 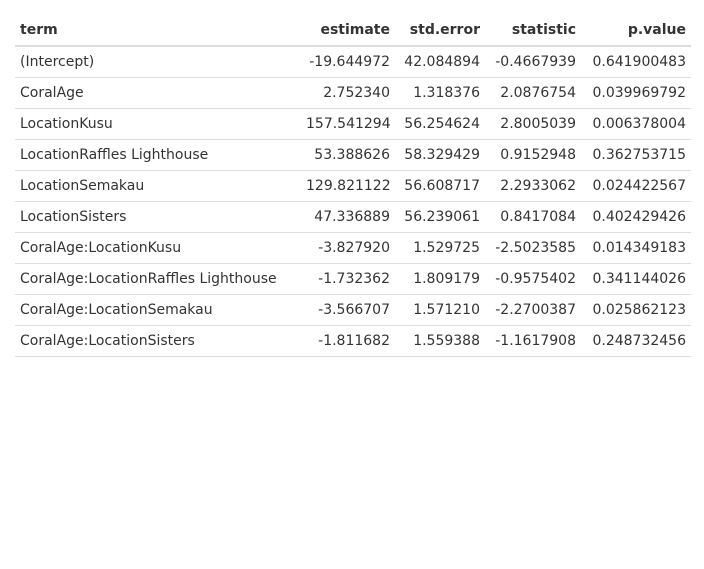 I want to click on cell-std-error: 1.529725, so click(x=440, y=248).